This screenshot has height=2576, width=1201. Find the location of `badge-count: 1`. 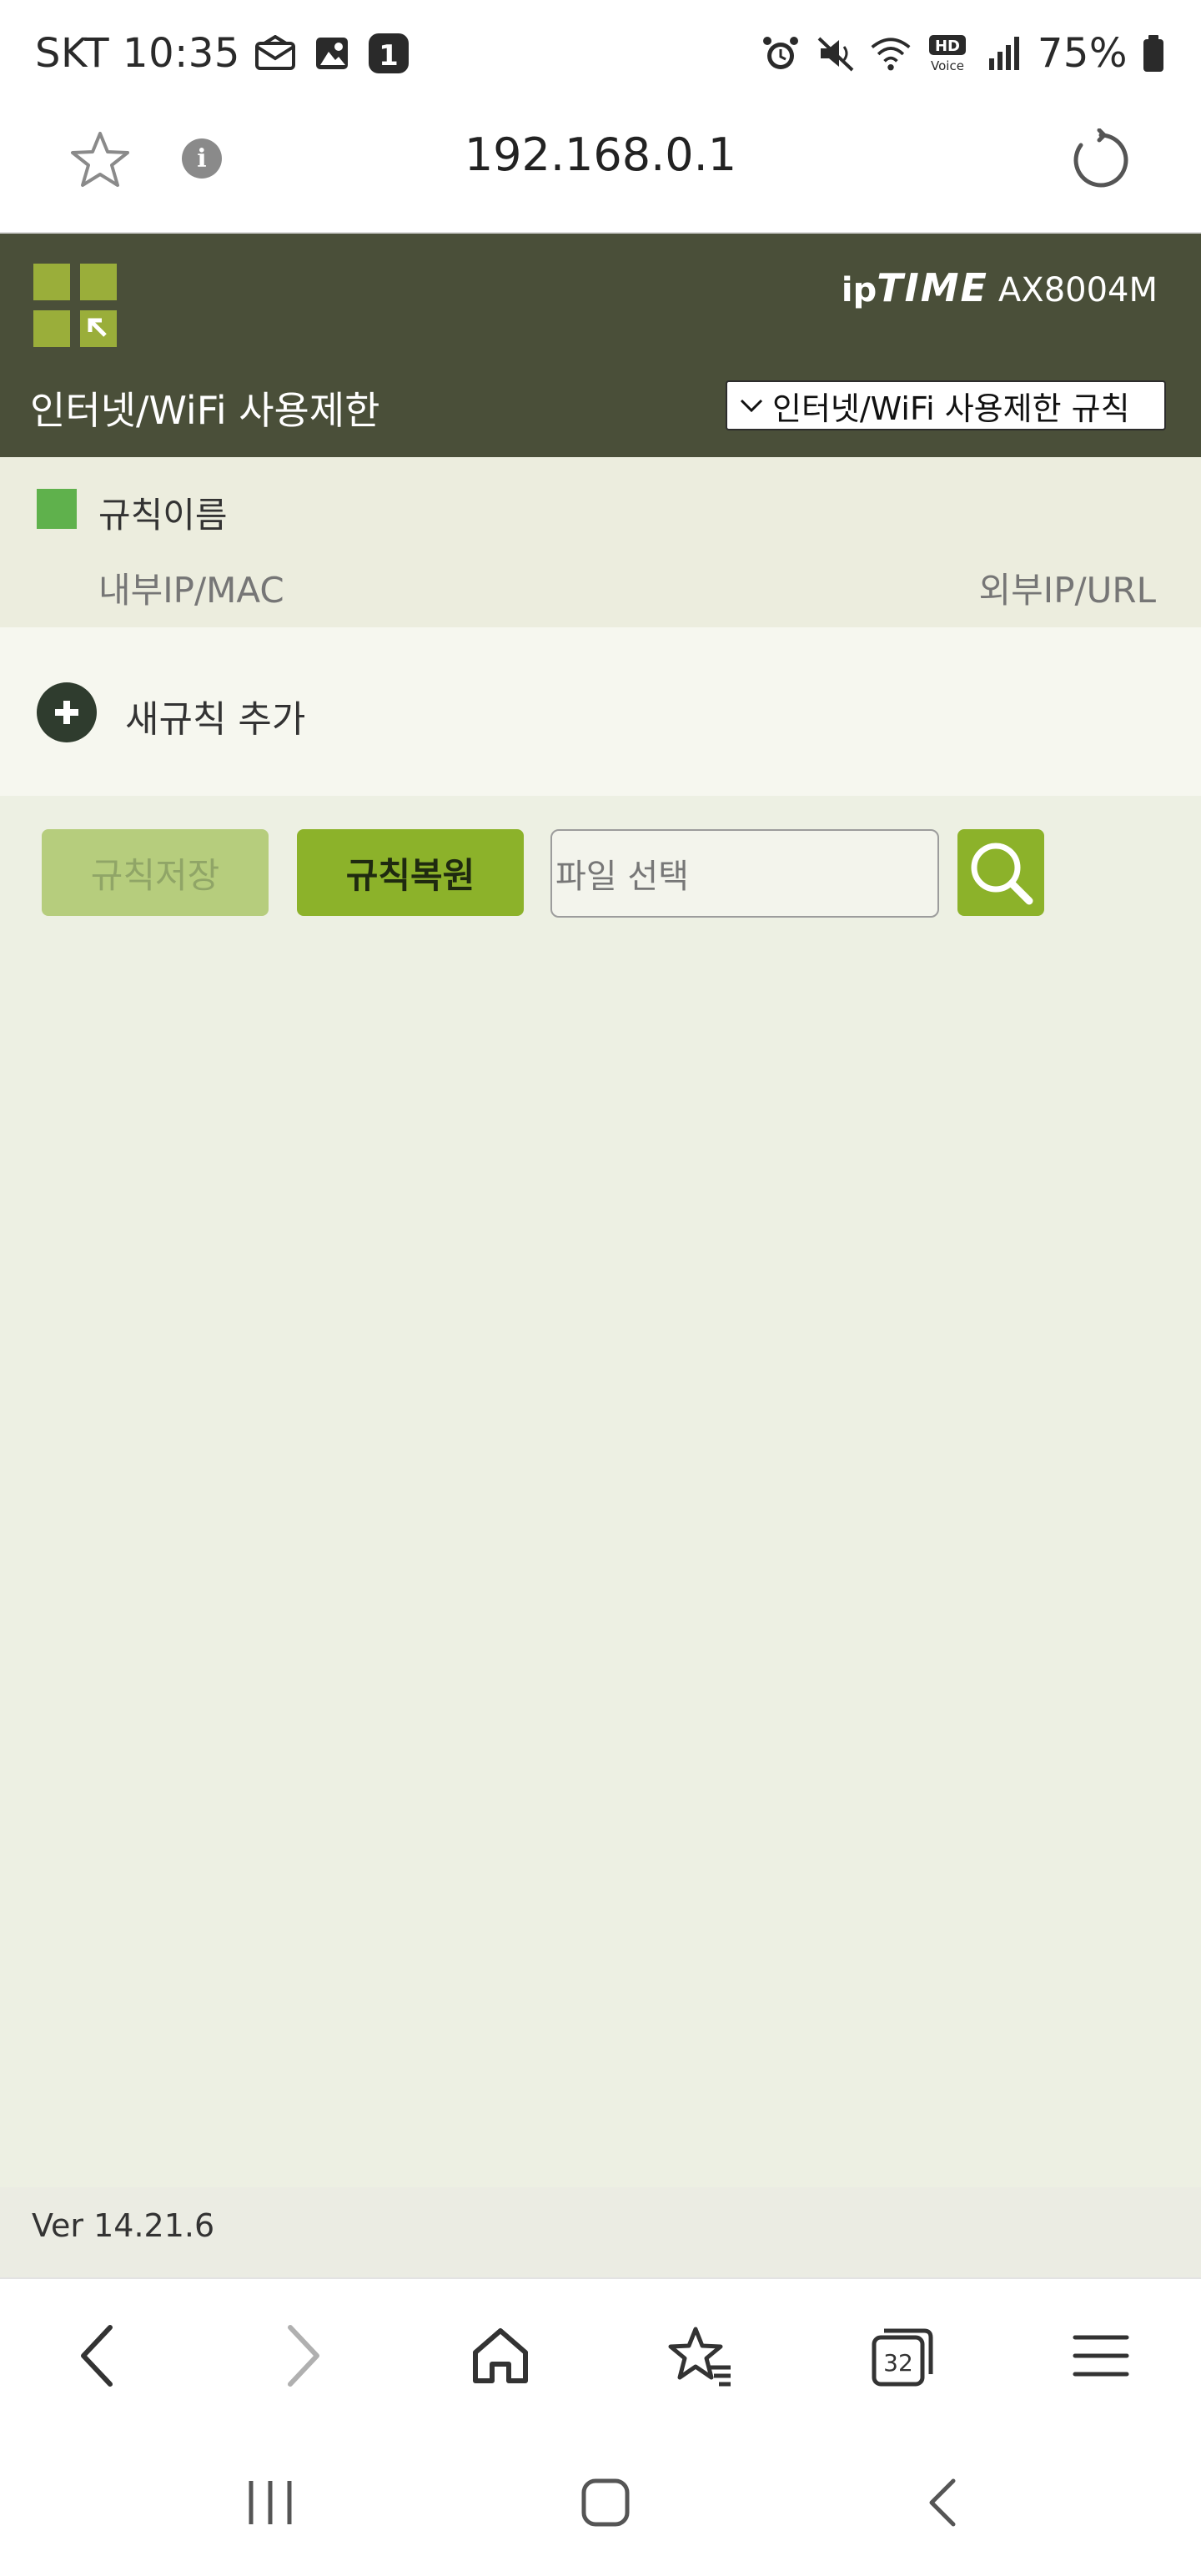

badge-count: 1 is located at coordinates (389, 56).